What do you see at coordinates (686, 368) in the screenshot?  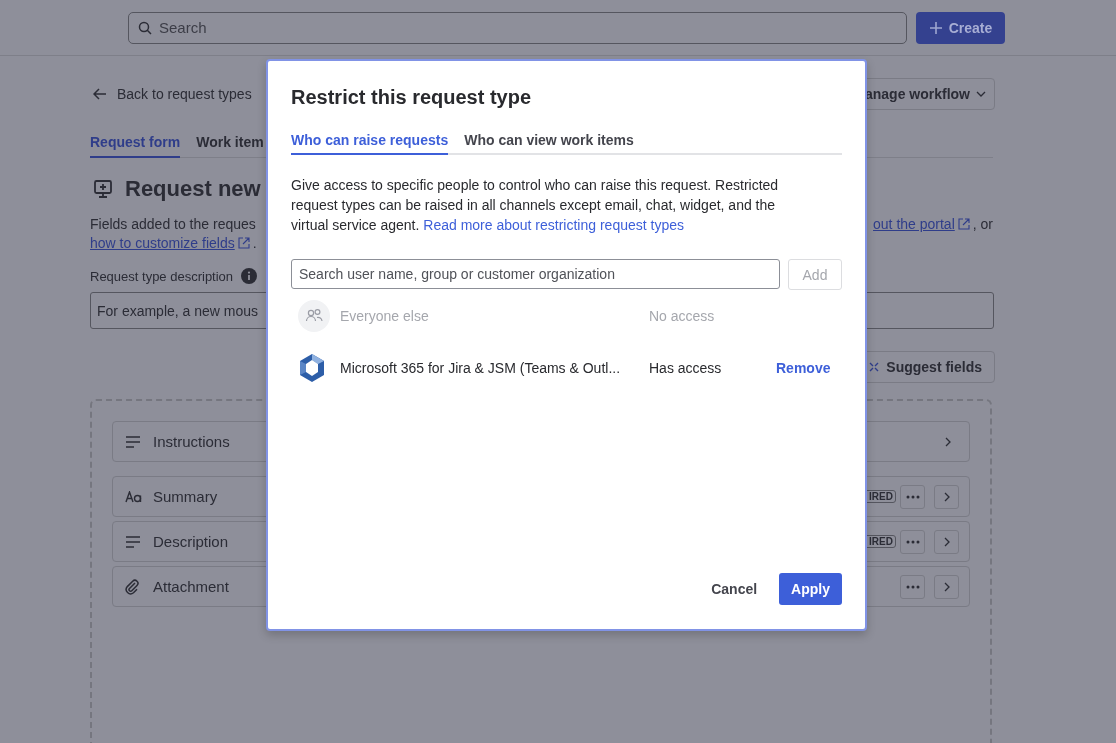 I see `access-status: Has access` at bounding box center [686, 368].